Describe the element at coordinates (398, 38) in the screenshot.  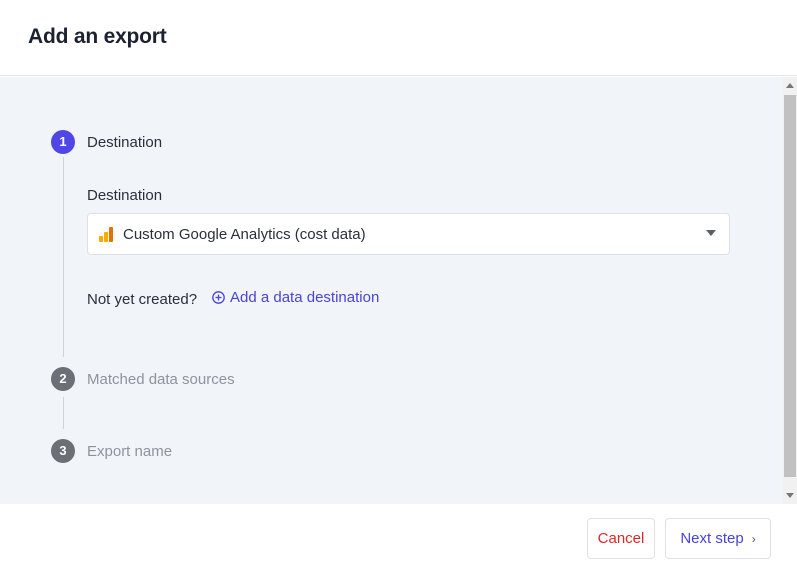
I see `dialog-header: Add an export` at that location.